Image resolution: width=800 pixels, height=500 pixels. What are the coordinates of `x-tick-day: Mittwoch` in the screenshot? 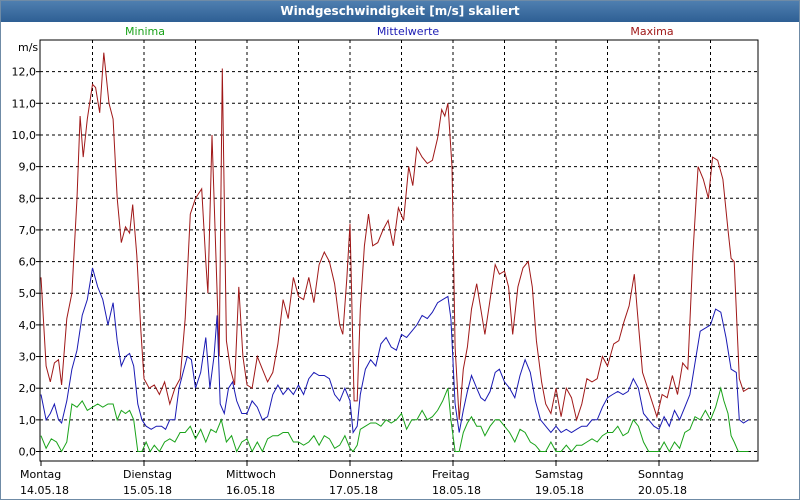 It's located at (251, 474).